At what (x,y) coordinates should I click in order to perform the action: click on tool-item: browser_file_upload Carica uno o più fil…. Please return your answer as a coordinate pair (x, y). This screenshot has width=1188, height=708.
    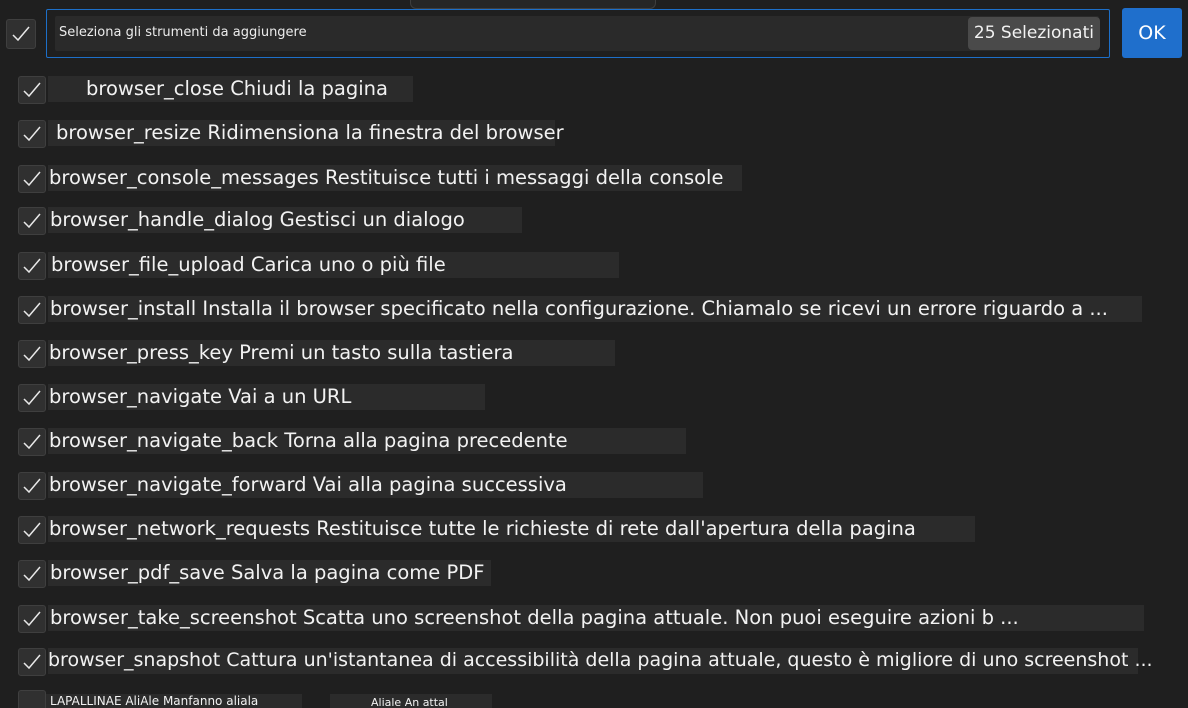
    Looking at the image, I should click on (594, 265).